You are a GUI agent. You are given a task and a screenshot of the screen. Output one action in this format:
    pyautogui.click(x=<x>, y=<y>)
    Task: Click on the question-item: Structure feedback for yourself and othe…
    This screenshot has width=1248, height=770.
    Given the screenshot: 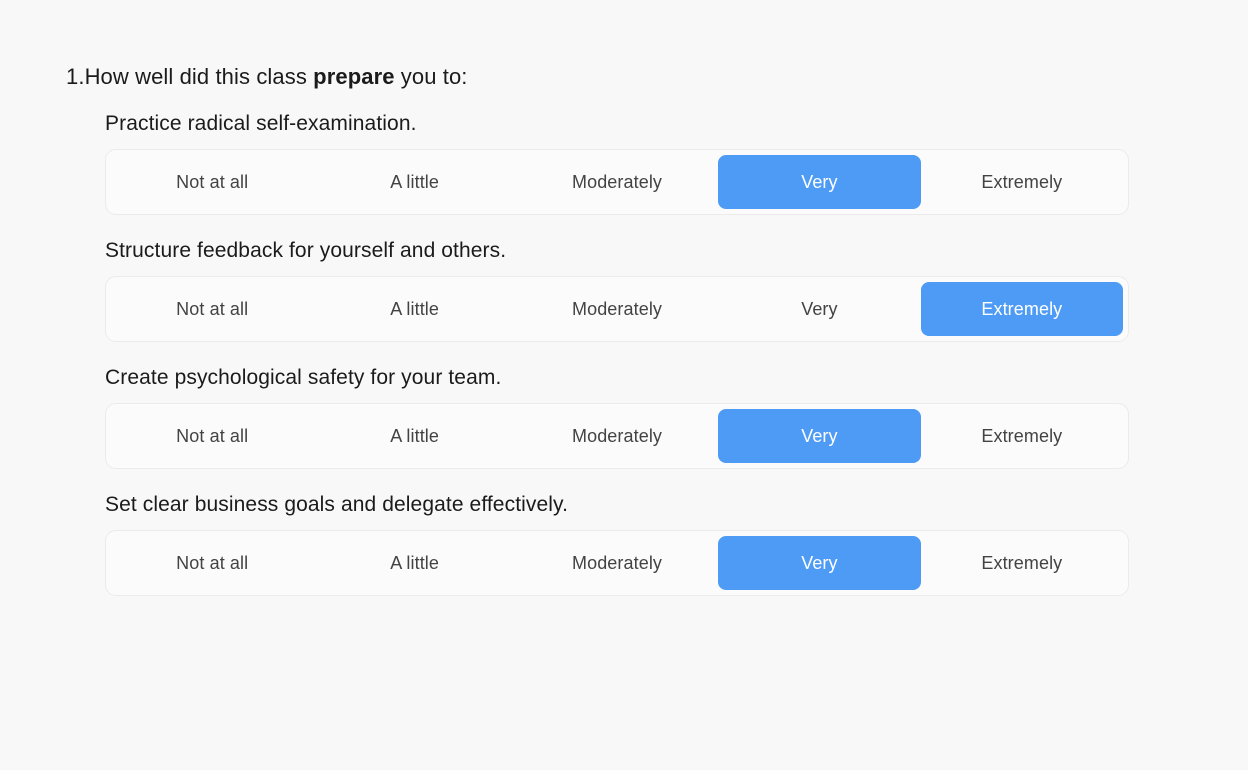 What is the action you would take?
    pyautogui.click(x=645, y=289)
    